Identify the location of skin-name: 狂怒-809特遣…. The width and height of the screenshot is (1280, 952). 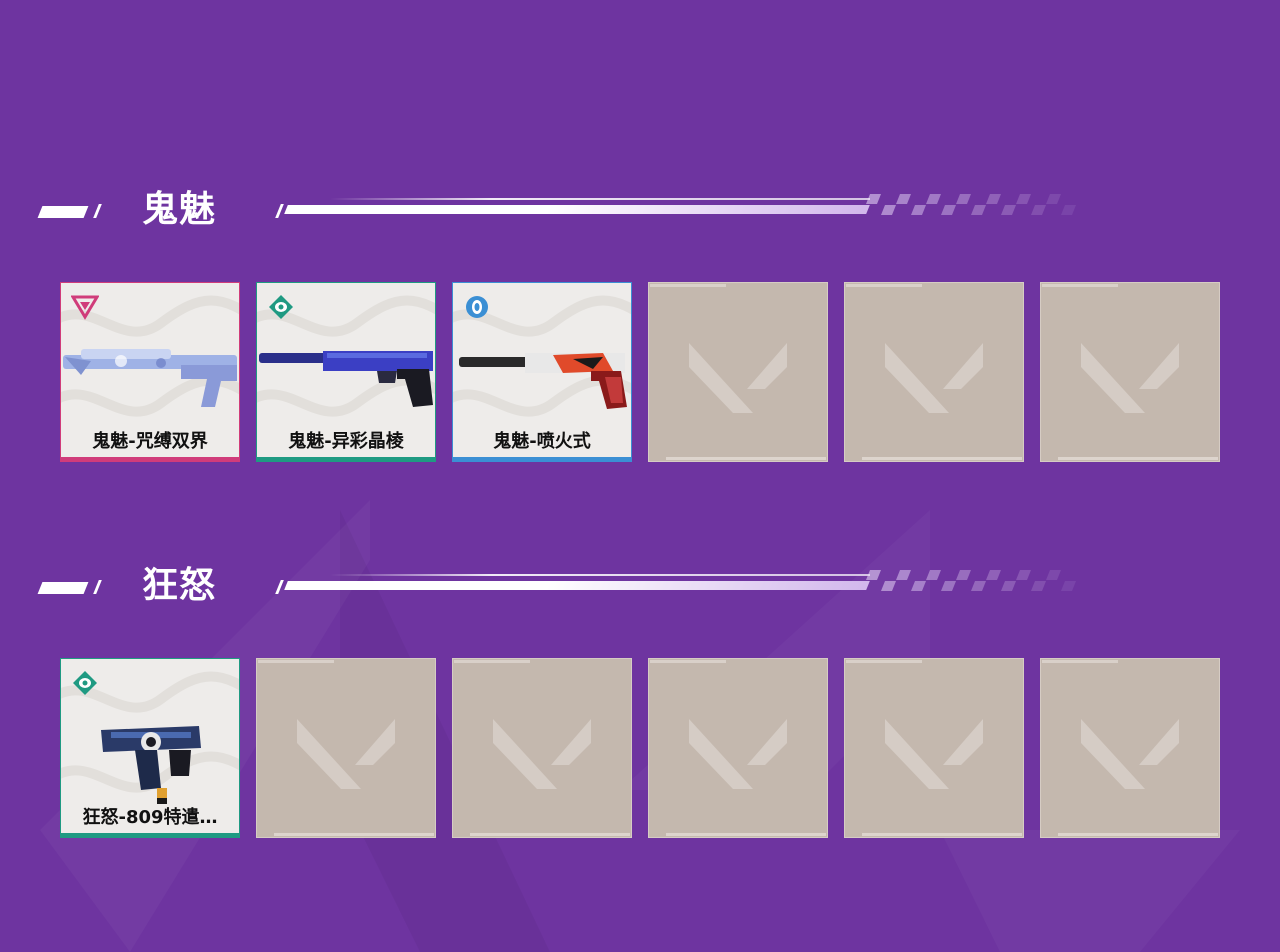
(150, 817).